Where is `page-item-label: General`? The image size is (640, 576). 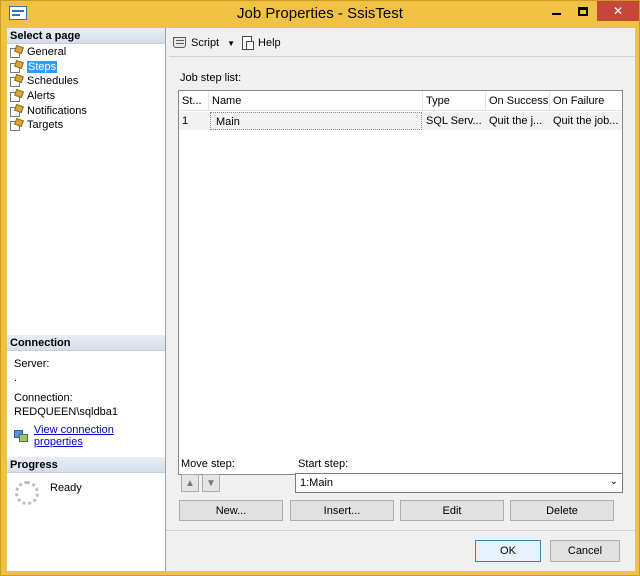 page-item-label: General is located at coordinates (47, 52).